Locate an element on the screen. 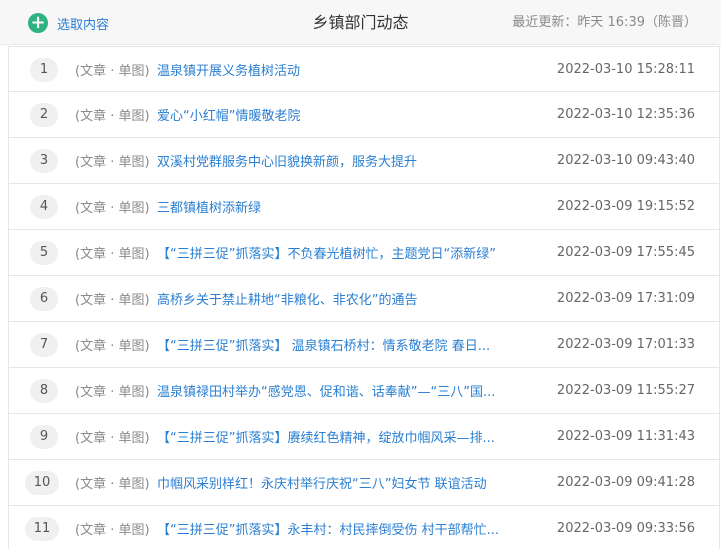 This screenshot has width=721, height=549. item-title-link: 【“三拼三促”抓落实】不负春光植树忙，主题党日“添新绿” is located at coordinates (326, 252).